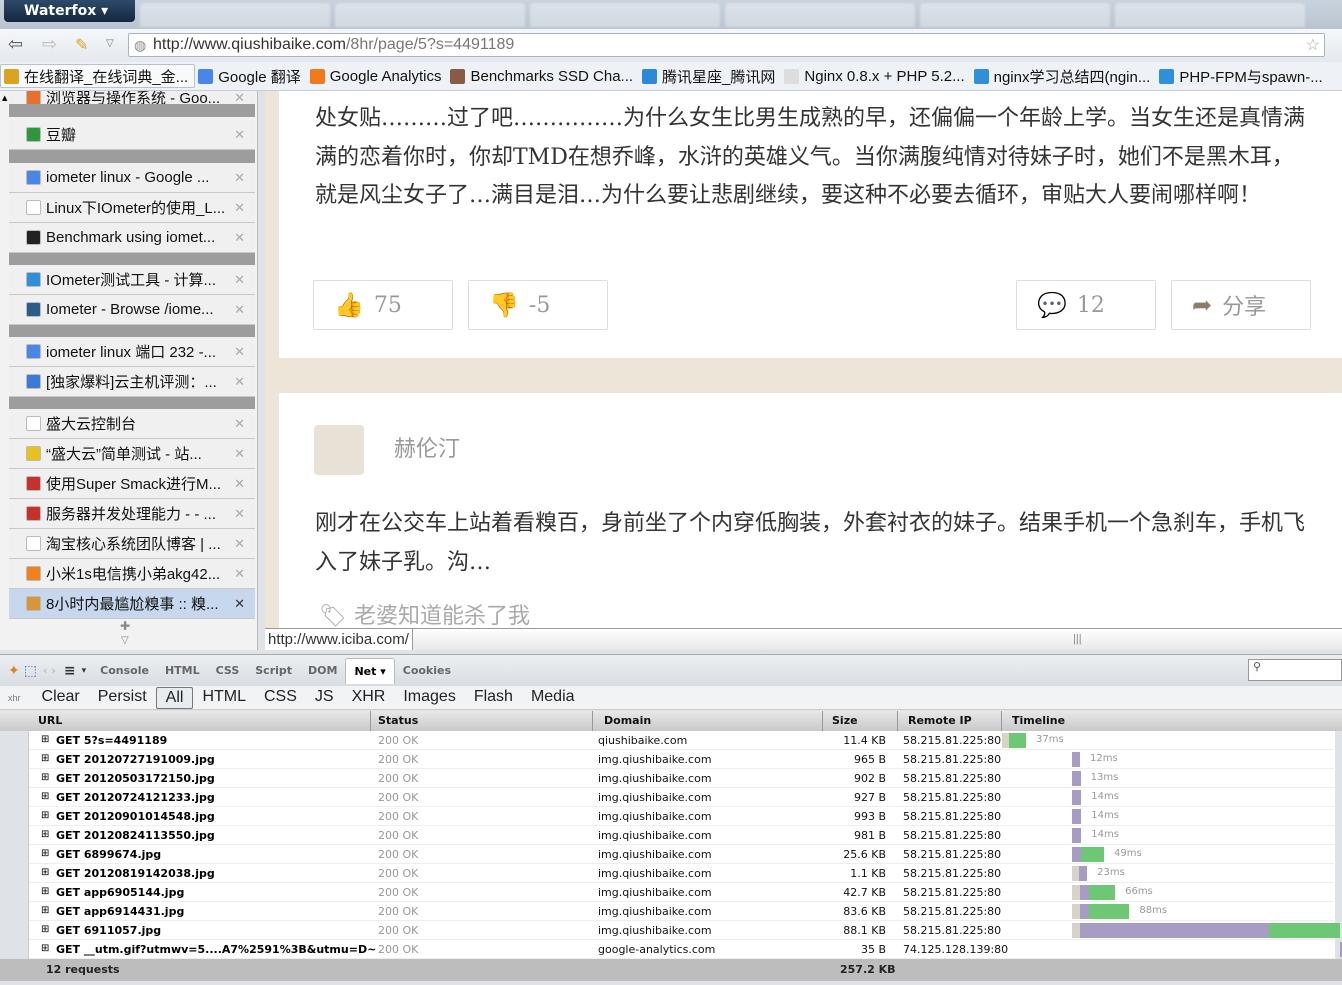 The height and width of the screenshot is (985, 1342). What do you see at coordinates (383, 305) in the screenshot?
I see `upvote-button: 👍 75` at bounding box center [383, 305].